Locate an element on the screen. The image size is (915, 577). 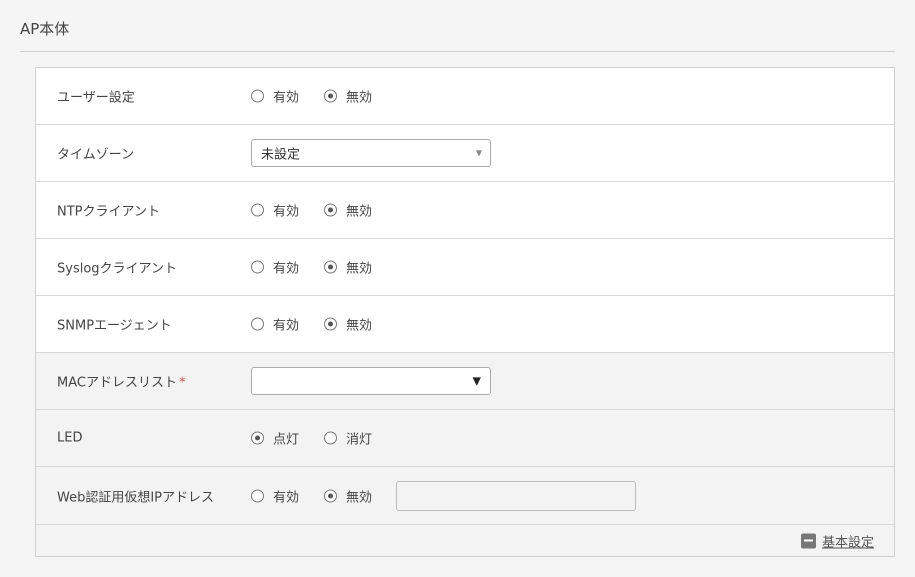
row-label: MACアドレスリスト * is located at coordinates (121, 381).